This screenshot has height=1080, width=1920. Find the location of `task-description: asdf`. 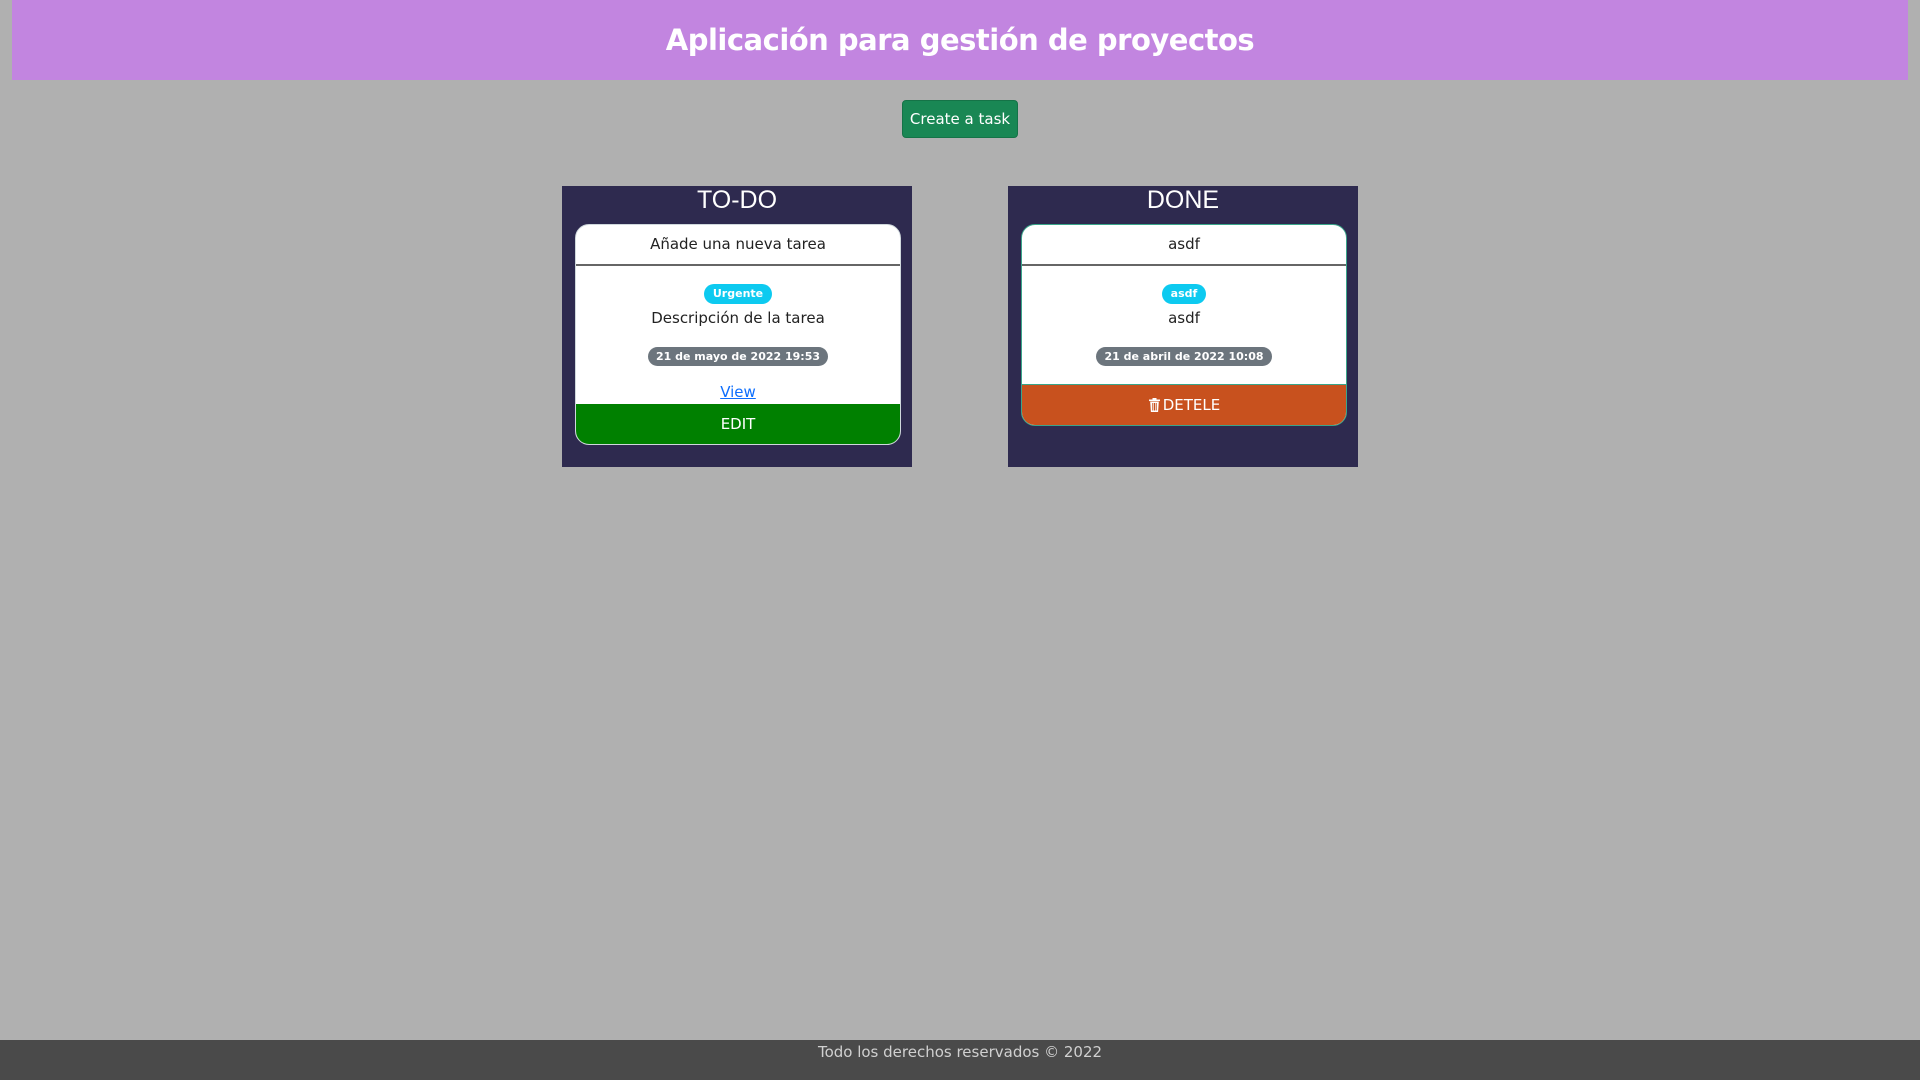

task-description: asdf is located at coordinates (1184, 318).